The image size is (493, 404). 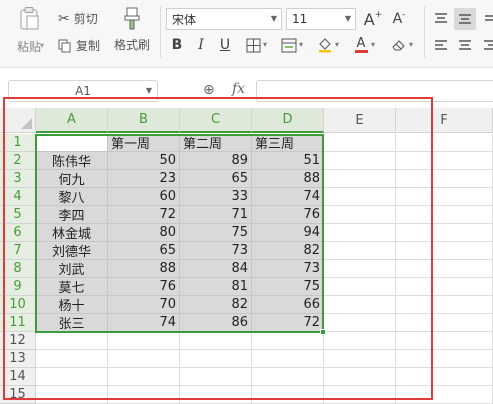 What do you see at coordinates (72, 161) in the screenshot?
I see `cell-a2: 陈伟华` at bounding box center [72, 161].